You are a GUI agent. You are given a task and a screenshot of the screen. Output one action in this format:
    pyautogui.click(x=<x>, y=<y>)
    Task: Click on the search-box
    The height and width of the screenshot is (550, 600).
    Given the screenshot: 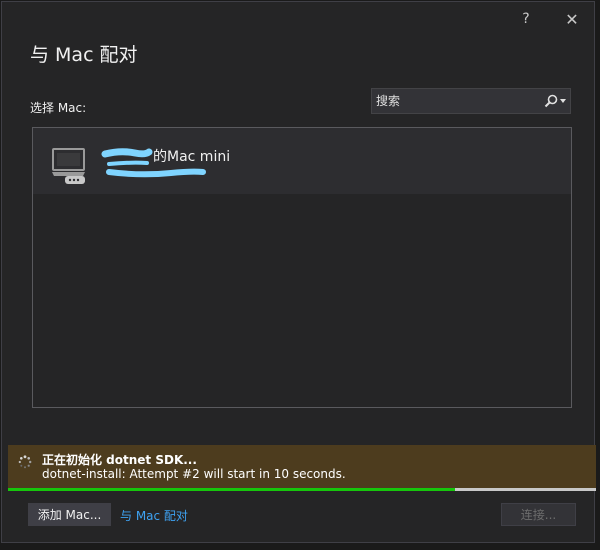 What is the action you would take?
    pyautogui.click(x=471, y=101)
    